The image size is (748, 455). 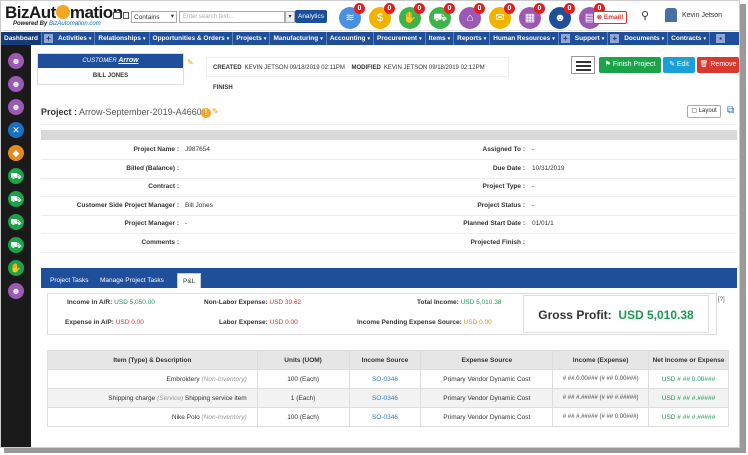 I want to click on handshake-icon: ✋ 0, so click(x=412, y=16).